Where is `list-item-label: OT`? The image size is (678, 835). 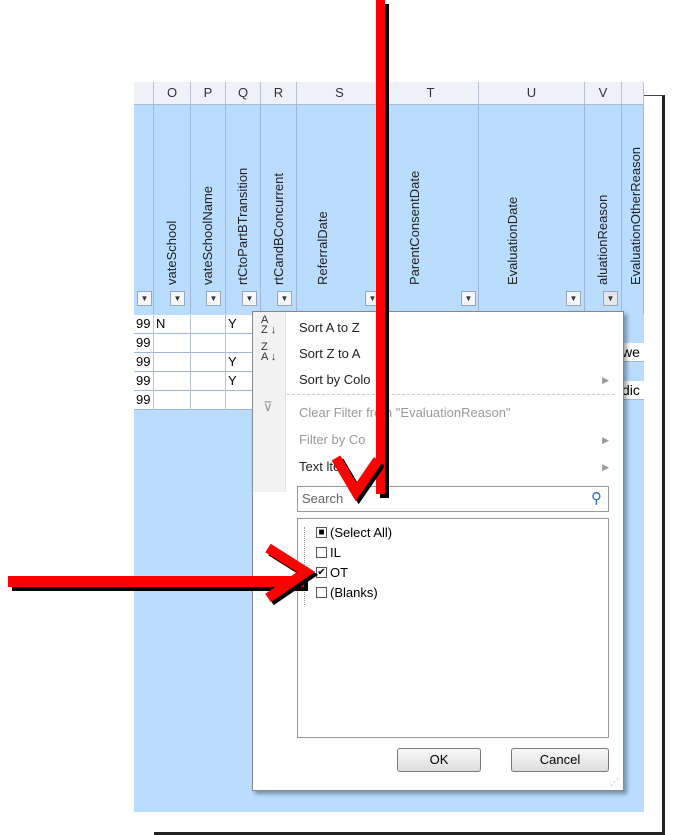
list-item-label: OT is located at coordinates (339, 572).